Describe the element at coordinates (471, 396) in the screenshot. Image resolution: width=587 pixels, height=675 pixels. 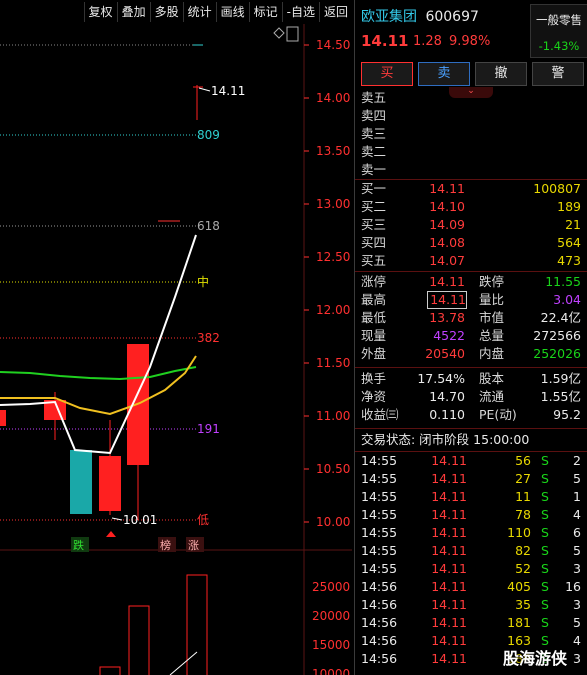
I see `stats-row: 净资 14.70 流通 1.55亿` at that location.